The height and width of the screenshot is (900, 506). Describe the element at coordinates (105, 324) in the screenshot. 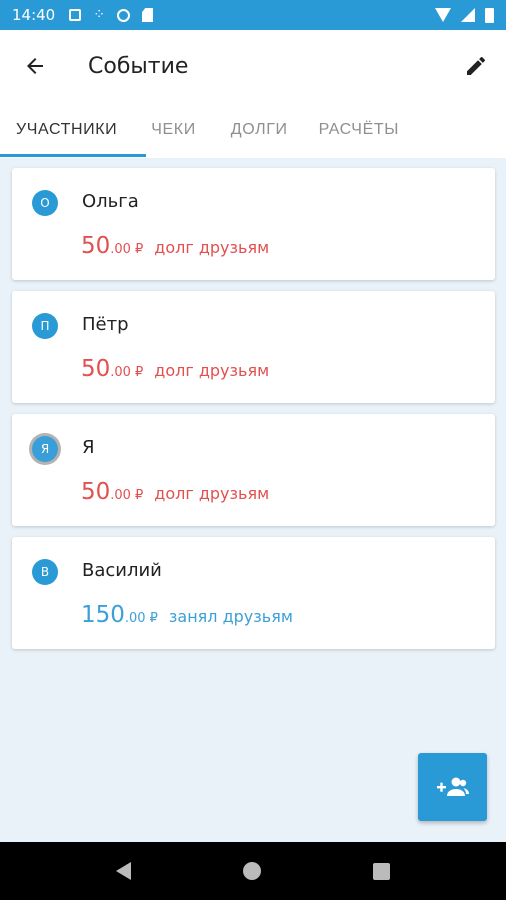

I see `participant-name: Пётр` at that location.